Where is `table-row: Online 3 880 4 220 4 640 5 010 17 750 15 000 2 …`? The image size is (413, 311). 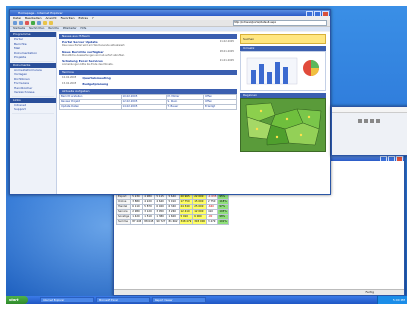
table-row: Online 3 880 4 220 4 640 5 010 17 750 15 000 2 … is located at coordinates (172, 202).